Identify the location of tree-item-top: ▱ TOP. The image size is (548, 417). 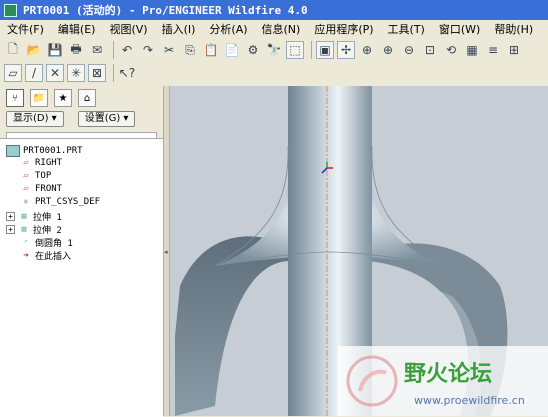
(35, 176).